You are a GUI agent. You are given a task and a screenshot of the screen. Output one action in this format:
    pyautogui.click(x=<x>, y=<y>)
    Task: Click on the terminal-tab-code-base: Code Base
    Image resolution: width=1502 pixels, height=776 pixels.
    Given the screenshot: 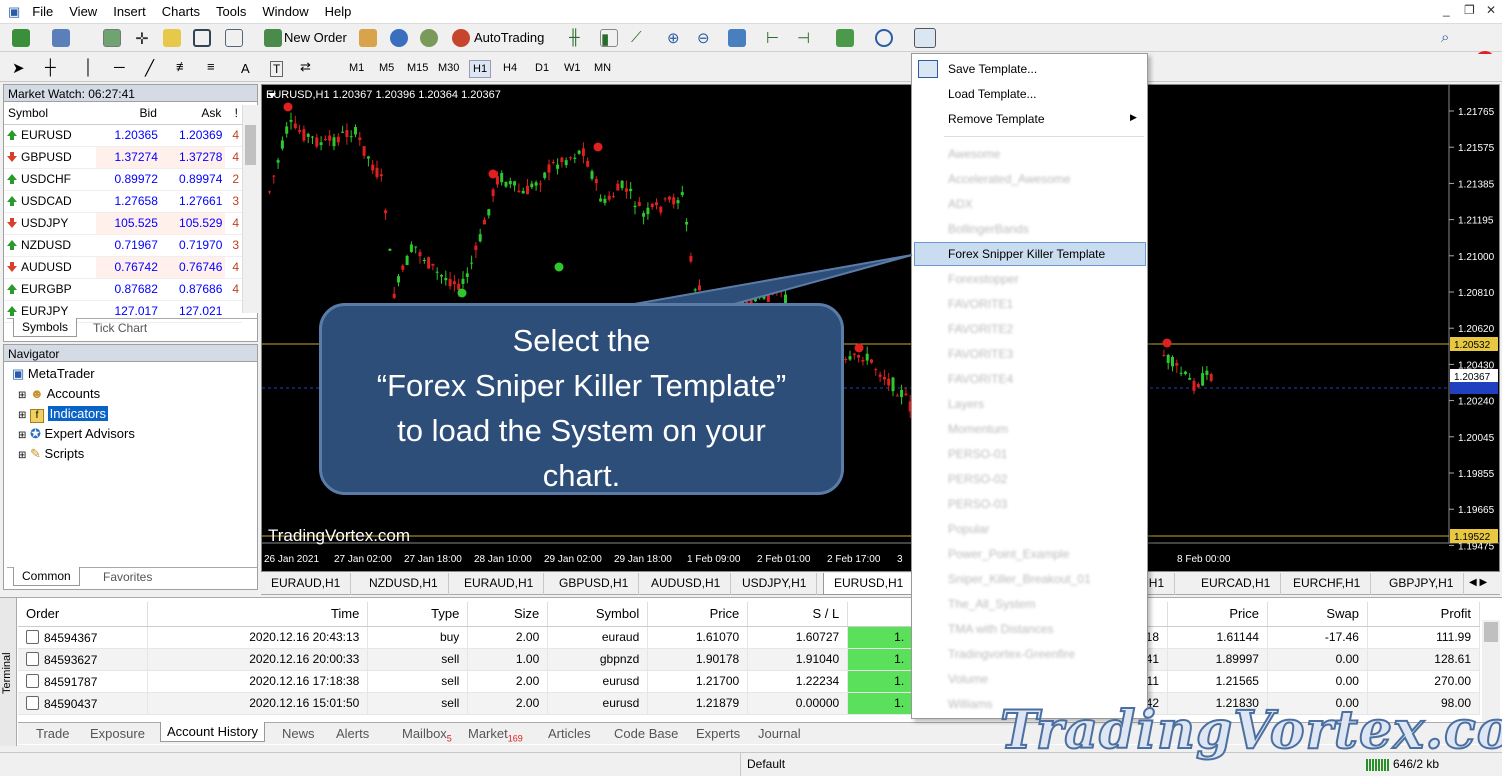 What is the action you would take?
    pyautogui.click(x=646, y=733)
    